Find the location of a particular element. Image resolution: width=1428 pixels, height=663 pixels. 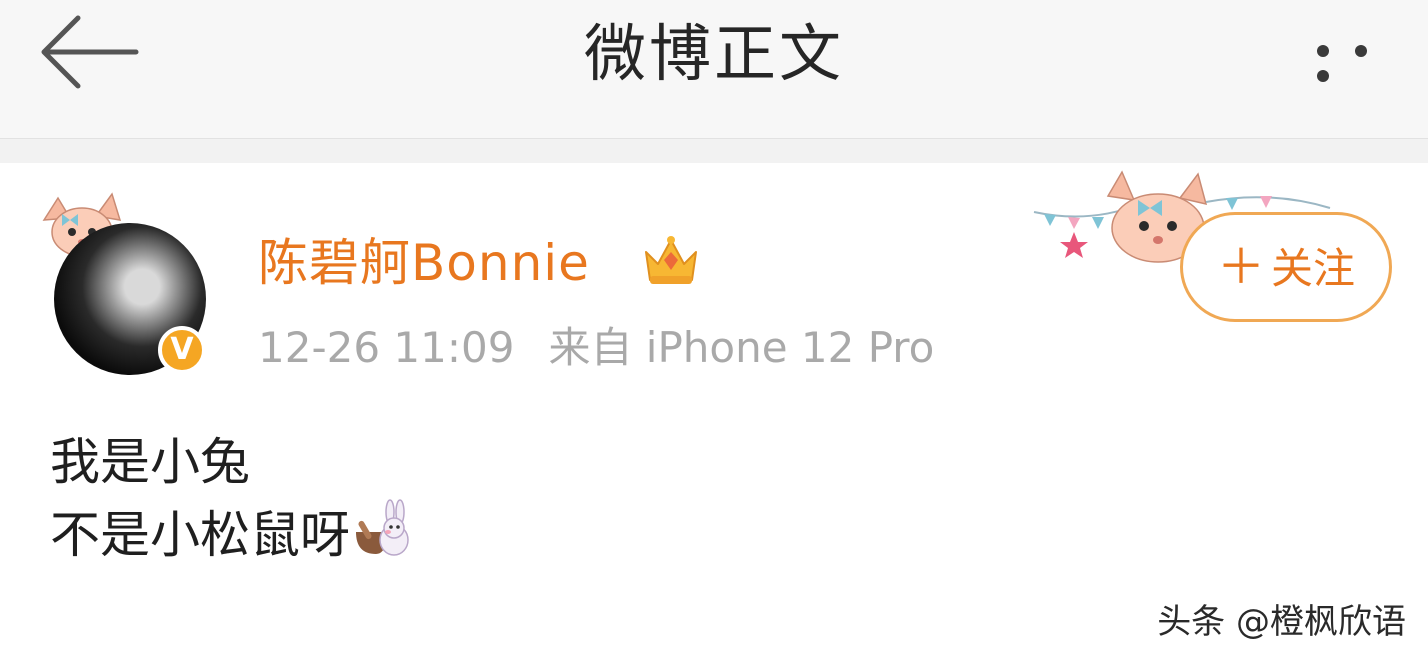

page-title: 微博正文 is located at coordinates (713, 53).